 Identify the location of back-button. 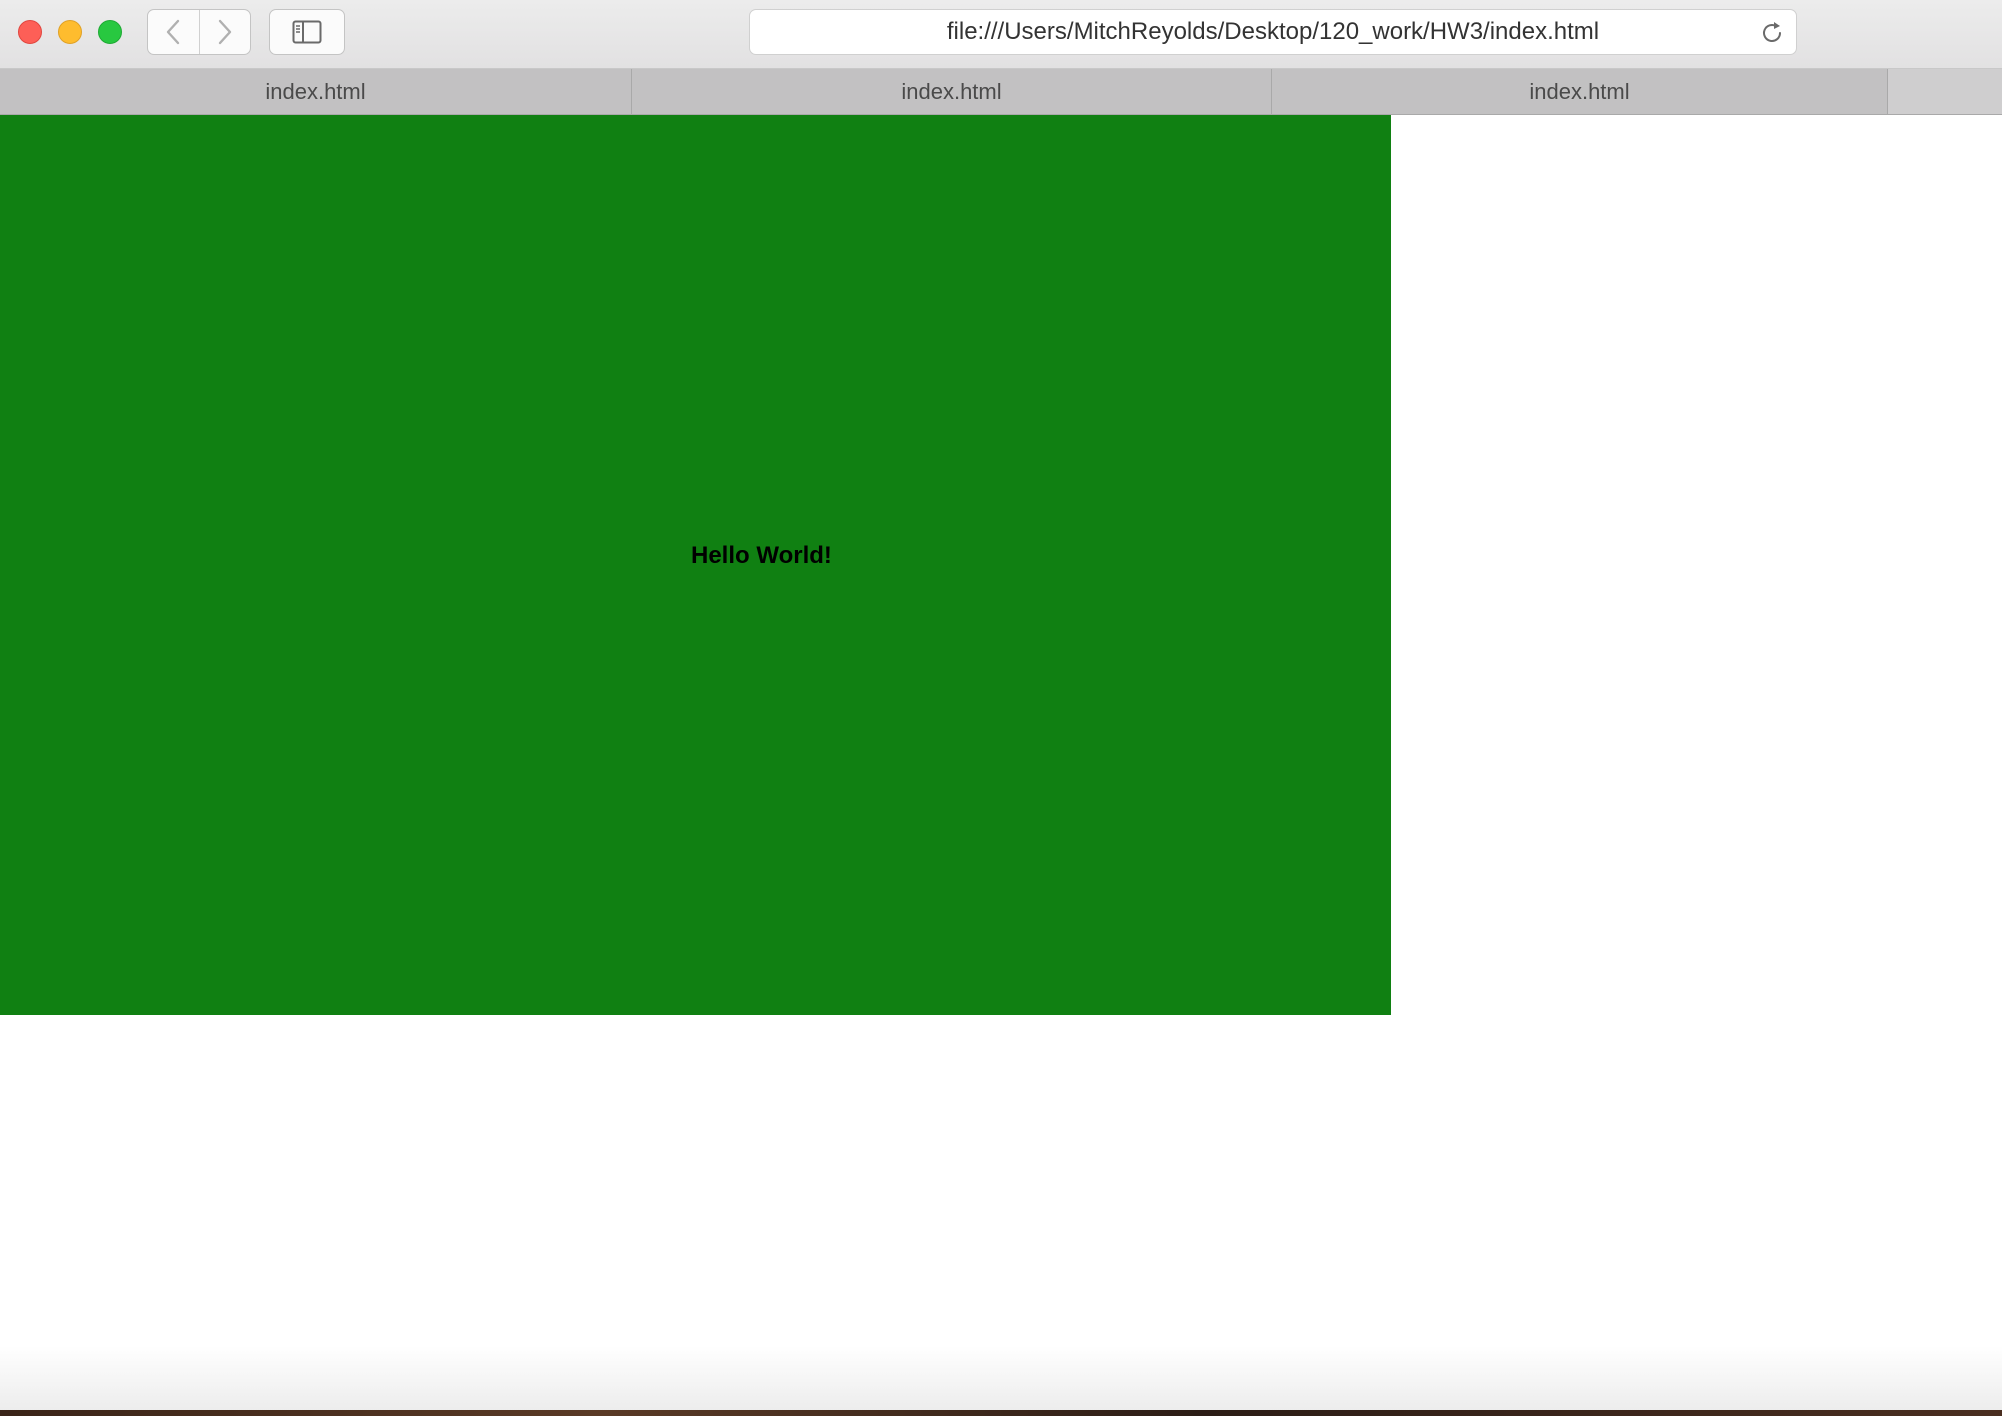
(173, 32).